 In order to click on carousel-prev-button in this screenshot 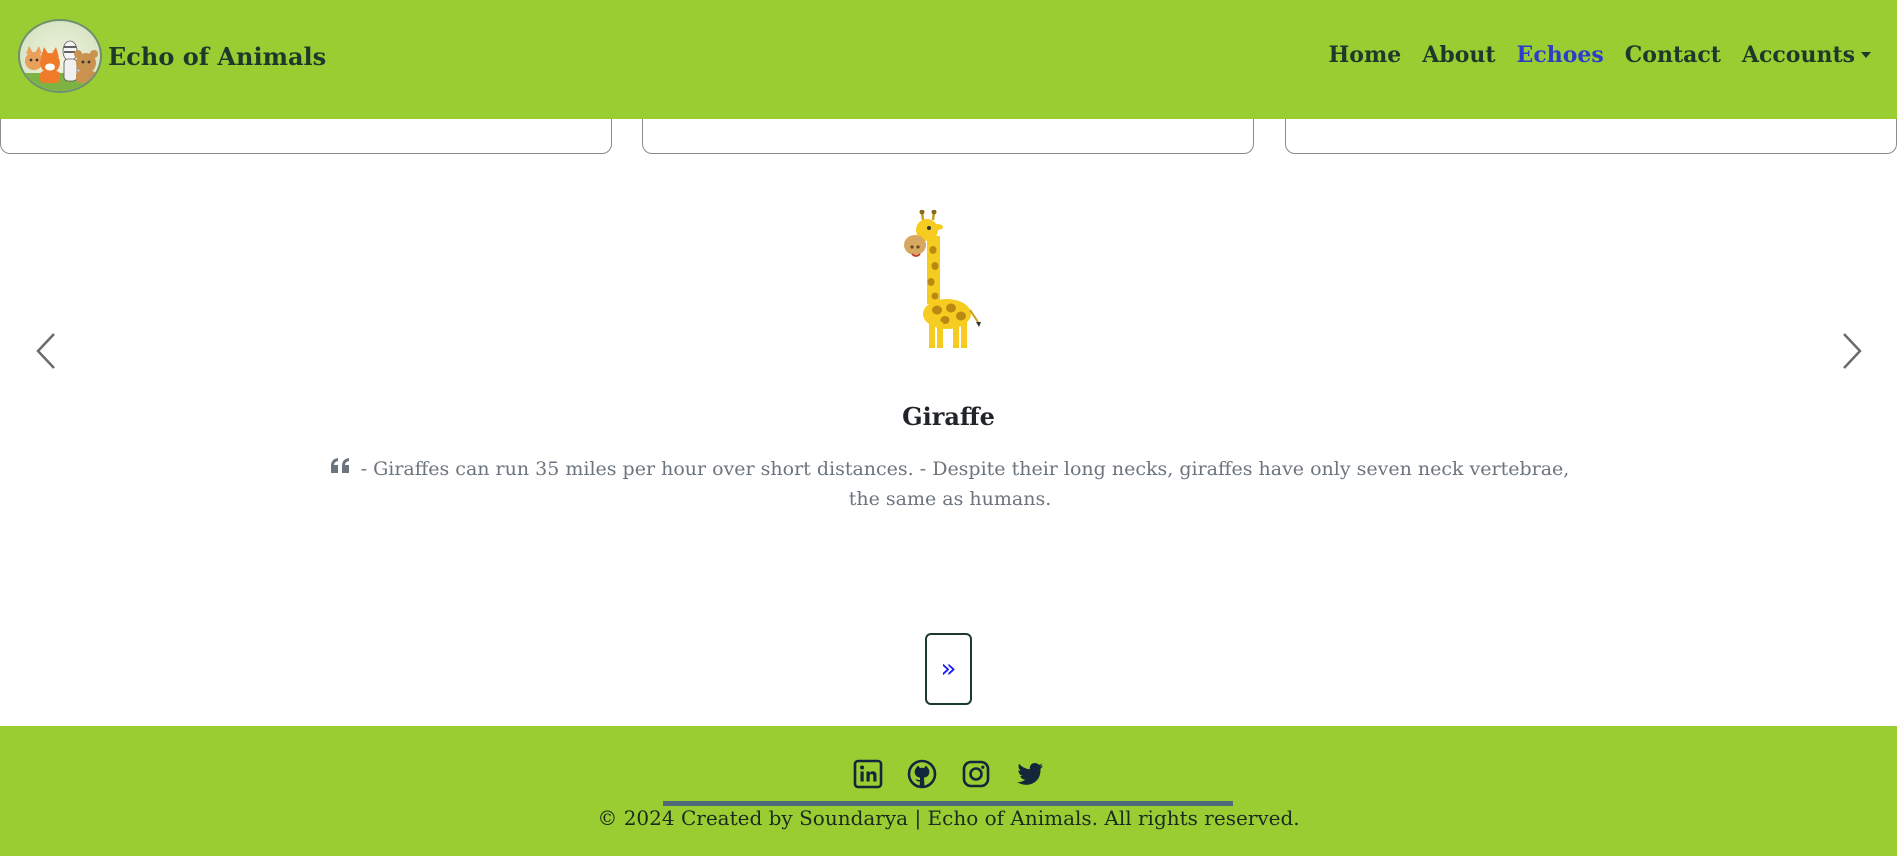, I will do `click(46, 351)`.